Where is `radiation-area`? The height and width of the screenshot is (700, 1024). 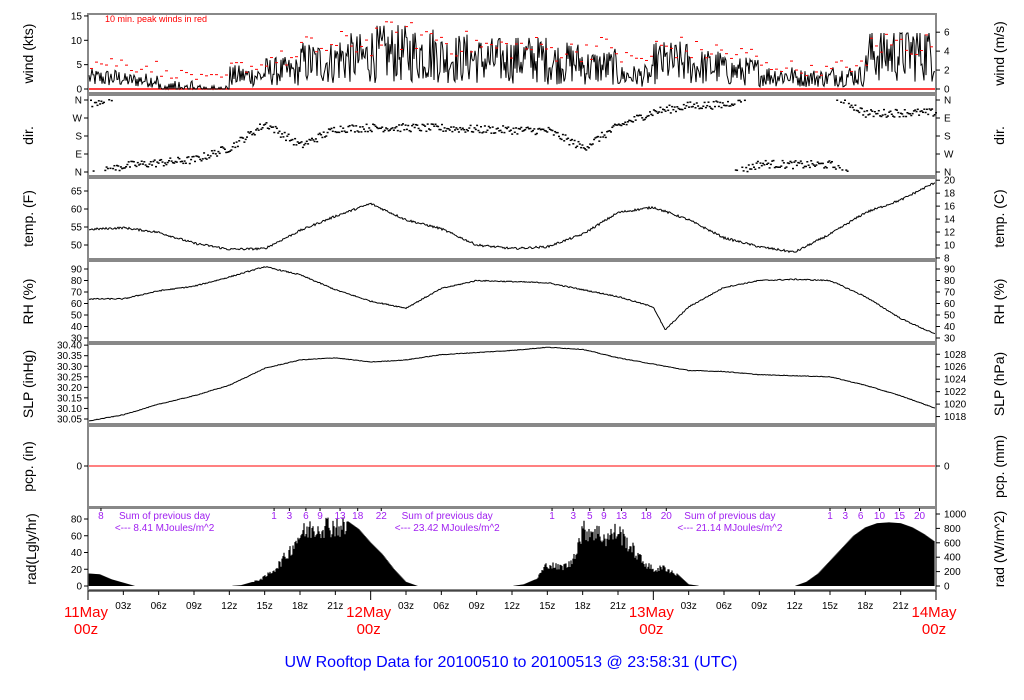 radiation-area is located at coordinates (511, 551).